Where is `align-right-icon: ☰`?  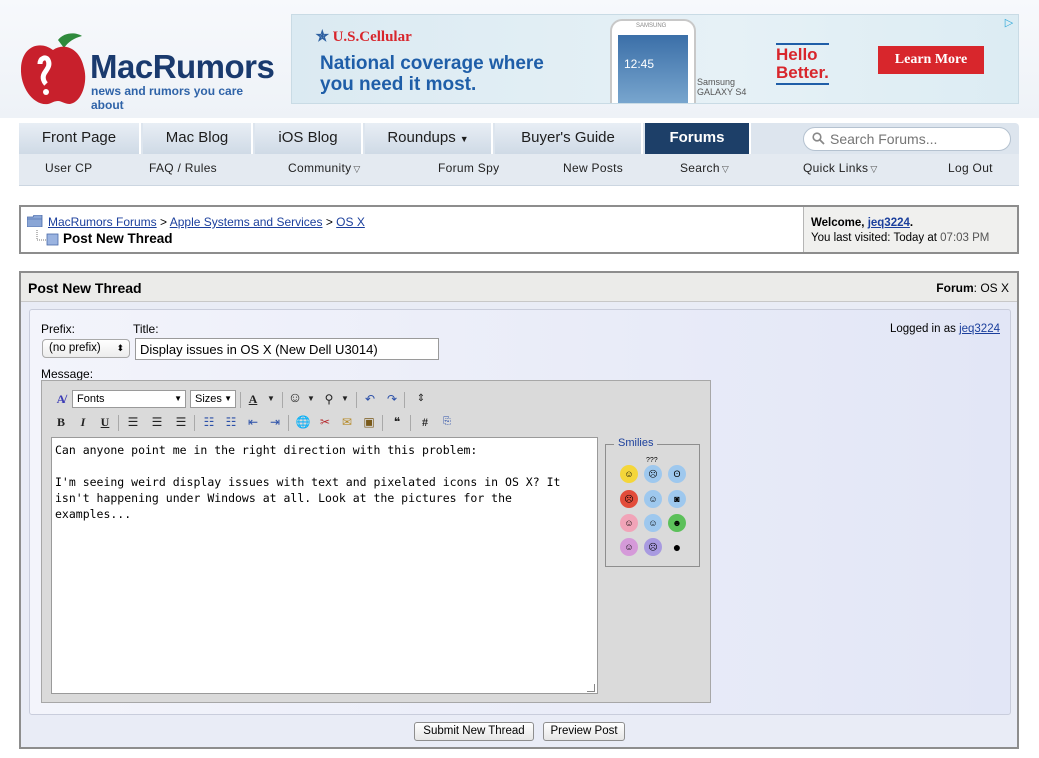
align-right-icon: ☰ is located at coordinates (181, 422).